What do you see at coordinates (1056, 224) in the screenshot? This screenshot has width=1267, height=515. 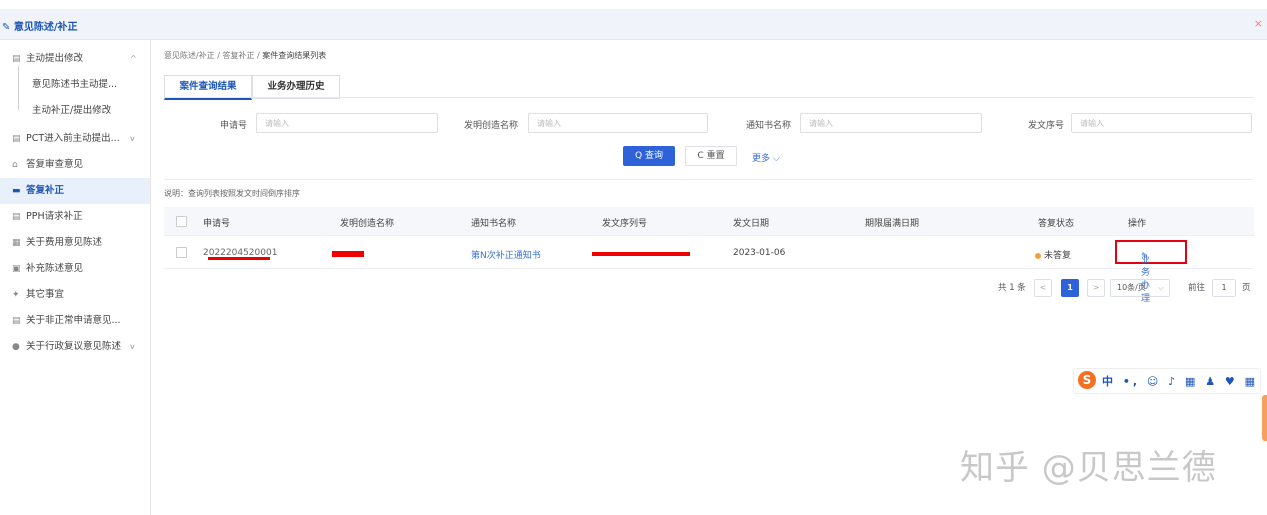 I see `col-reply-status: 答复状态` at bounding box center [1056, 224].